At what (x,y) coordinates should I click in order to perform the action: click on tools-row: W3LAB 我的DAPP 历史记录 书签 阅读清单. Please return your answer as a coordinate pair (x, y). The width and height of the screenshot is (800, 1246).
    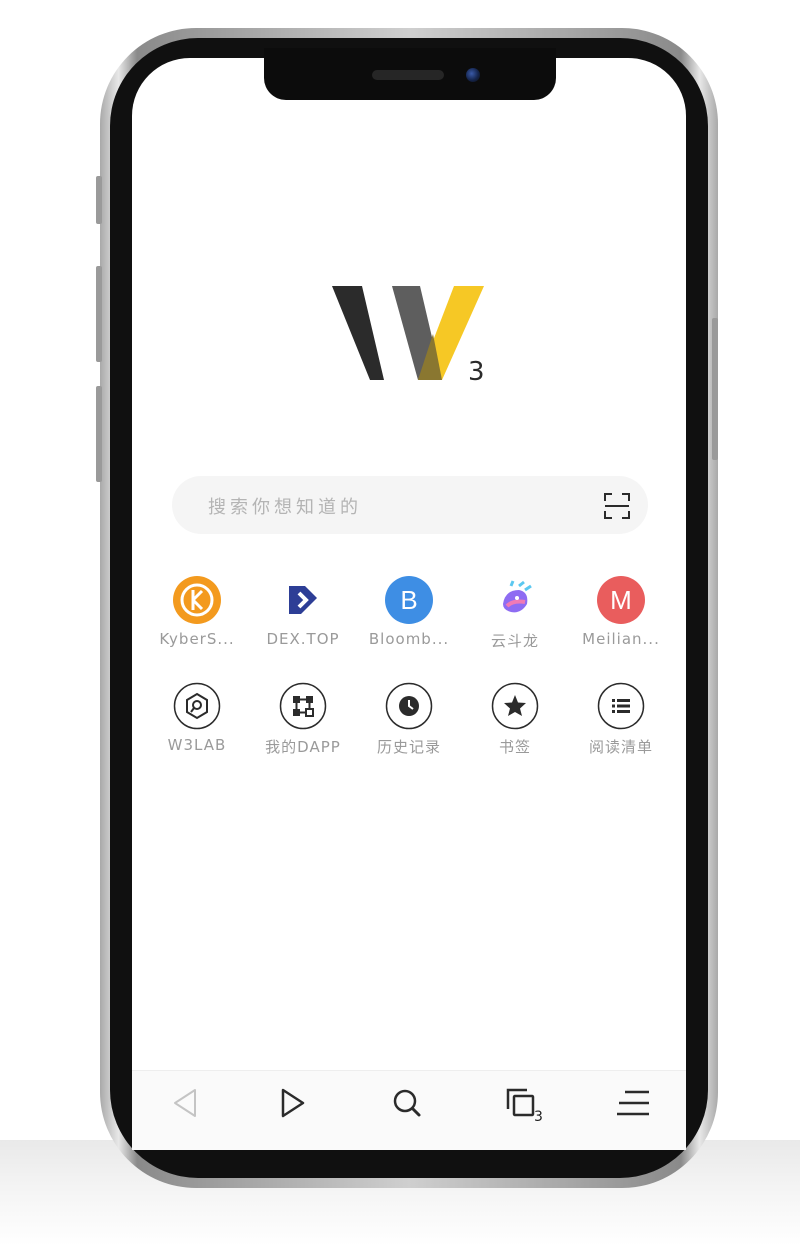
    Looking at the image, I should click on (409, 719).